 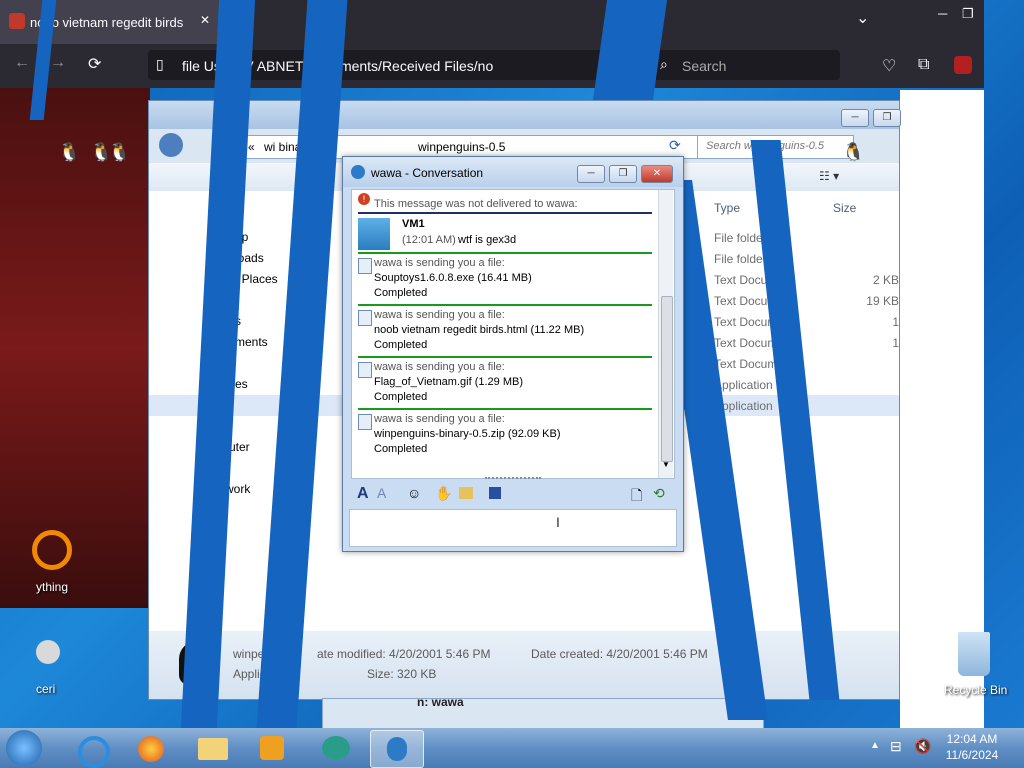 What do you see at coordinates (666, 464) in the screenshot?
I see `scroll-down-icon: ▼` at bounding box center [666, 464].